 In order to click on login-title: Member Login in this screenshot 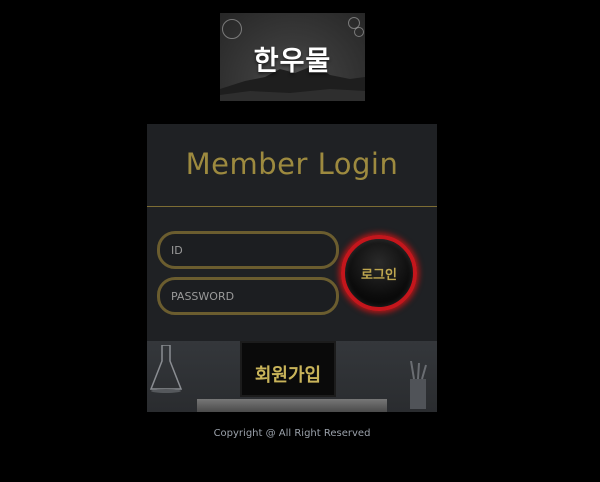, I will do `click(292, 164)`.